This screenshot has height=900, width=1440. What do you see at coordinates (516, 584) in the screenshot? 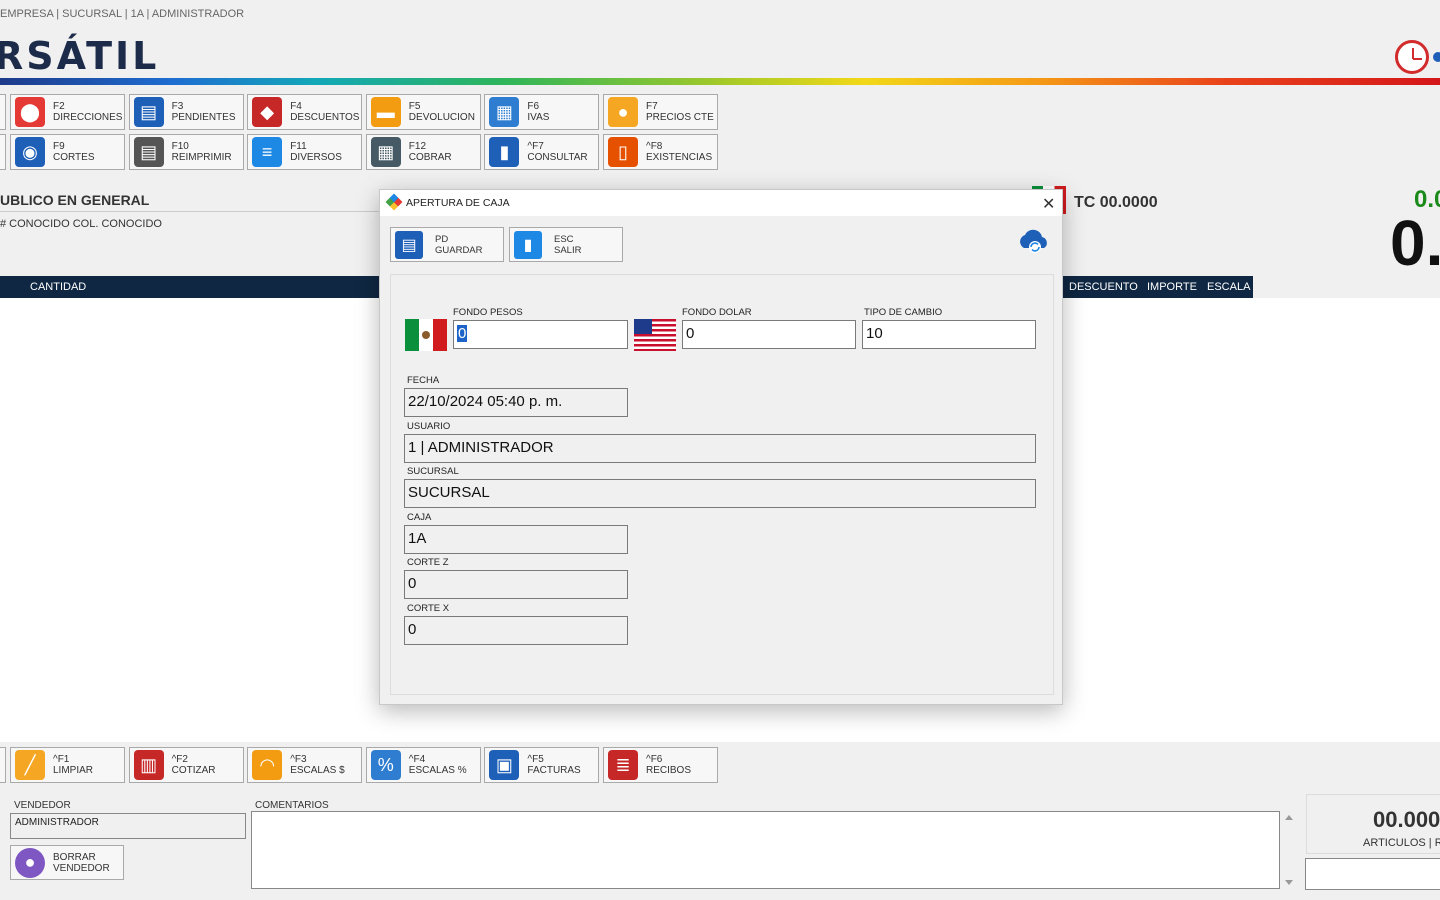
I see `corte-z-field: 0` at bounding box center [516, 584].